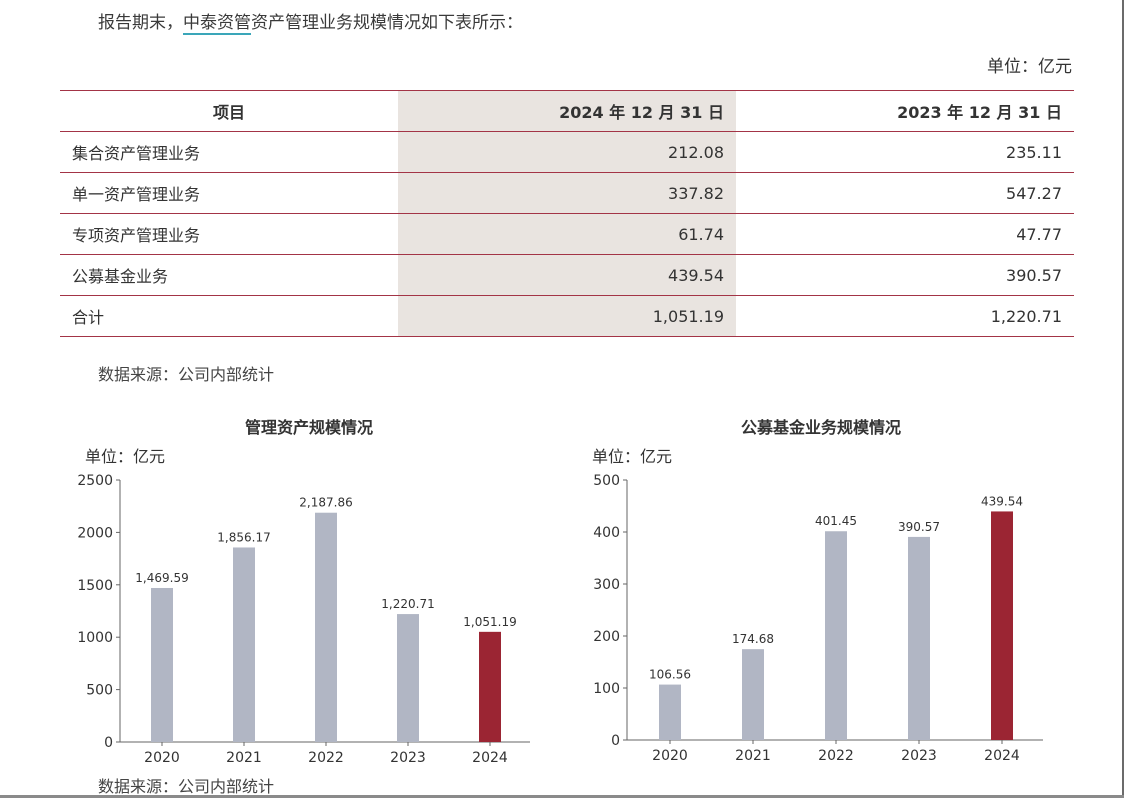  What do you see at coordinates (919, 756) in the screenshot?
I see `chart-2-x-tick-label: 2023` at bounding box center [919, 756].